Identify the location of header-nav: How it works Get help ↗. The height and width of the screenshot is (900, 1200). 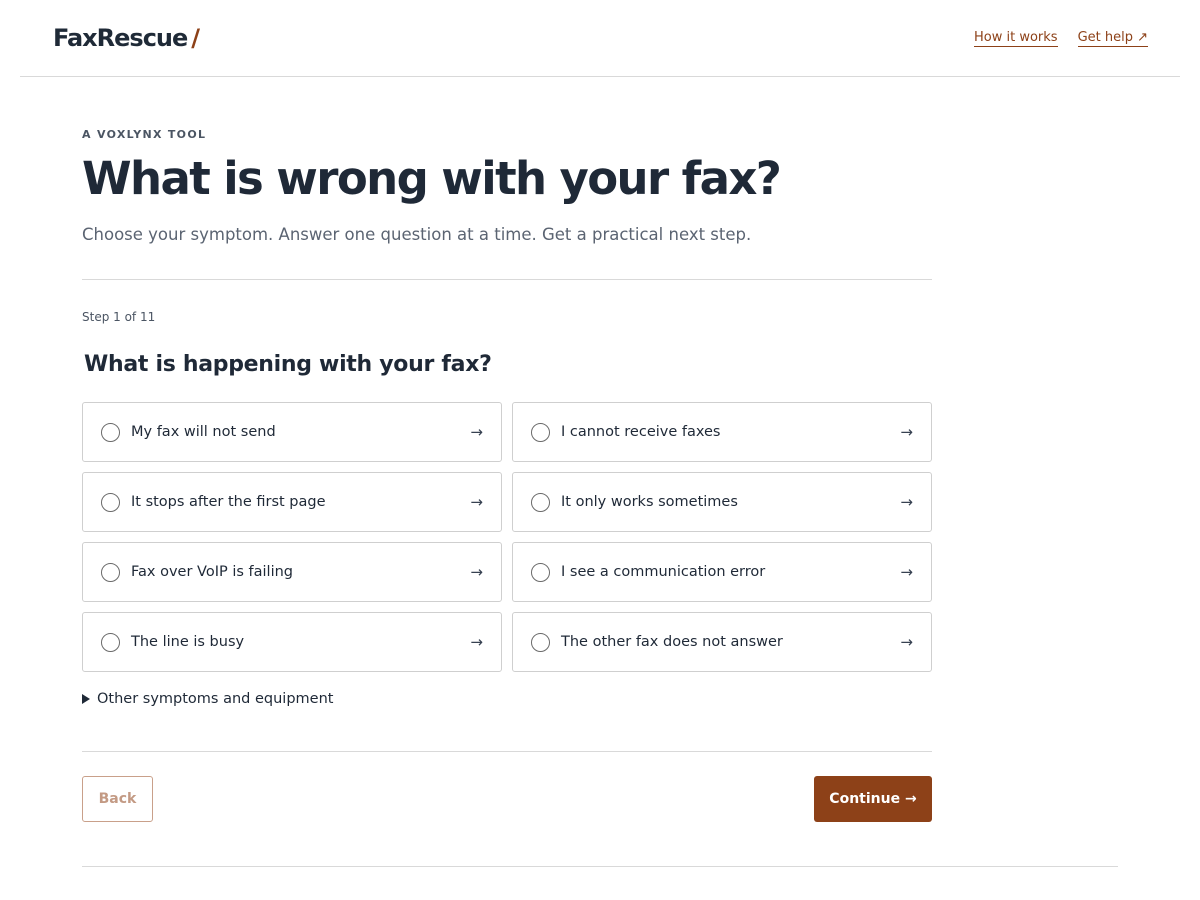
(1060, 38).